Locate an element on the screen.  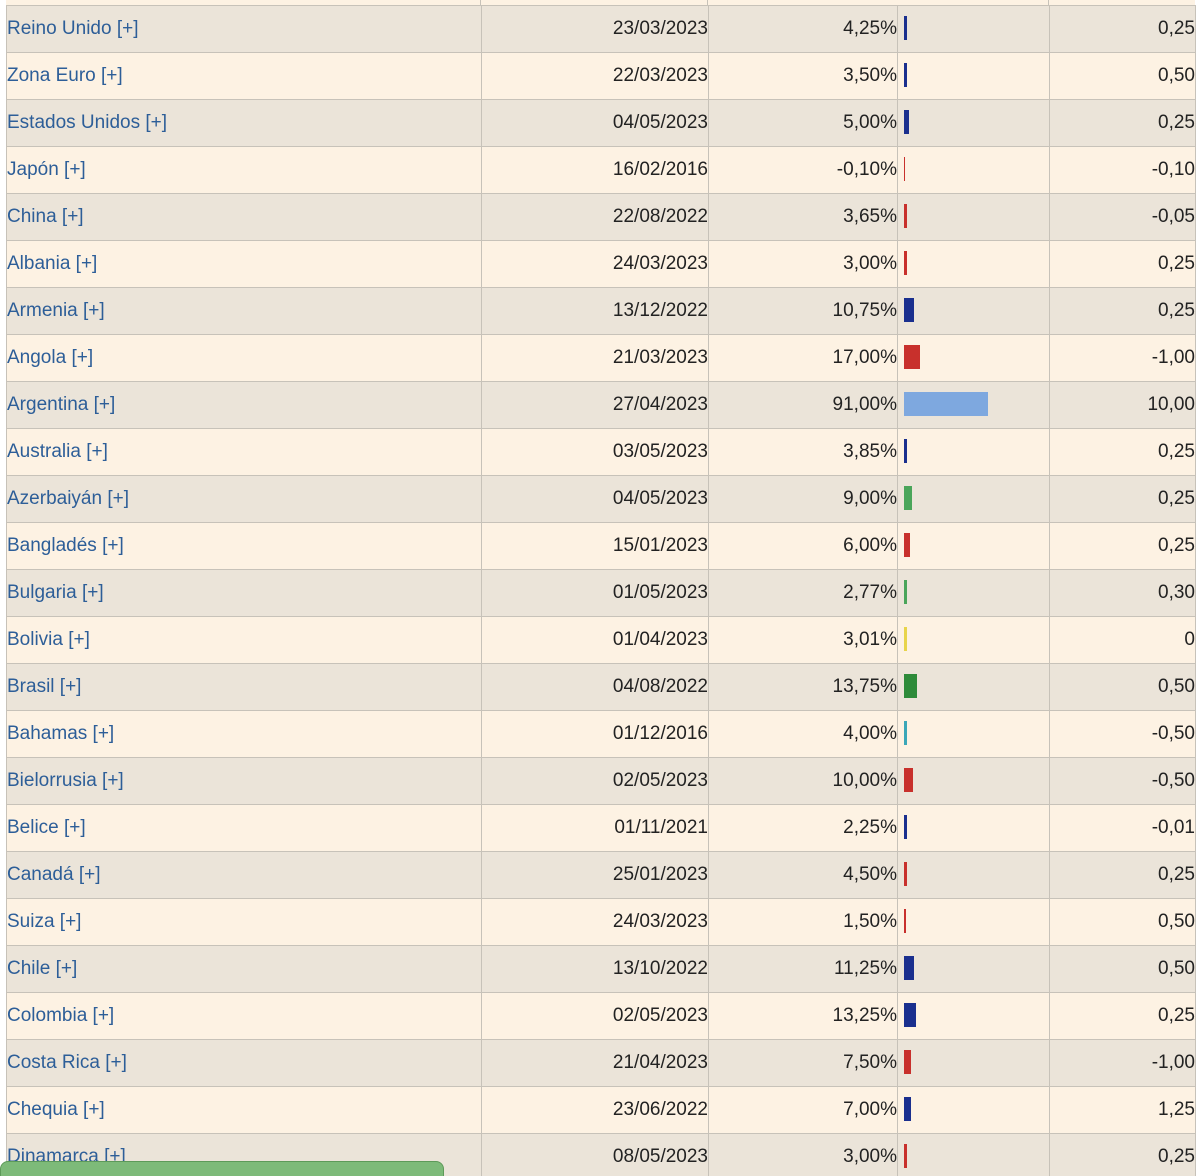
country-link: Estados Unidos [+] is located at coordinates (87, 122).